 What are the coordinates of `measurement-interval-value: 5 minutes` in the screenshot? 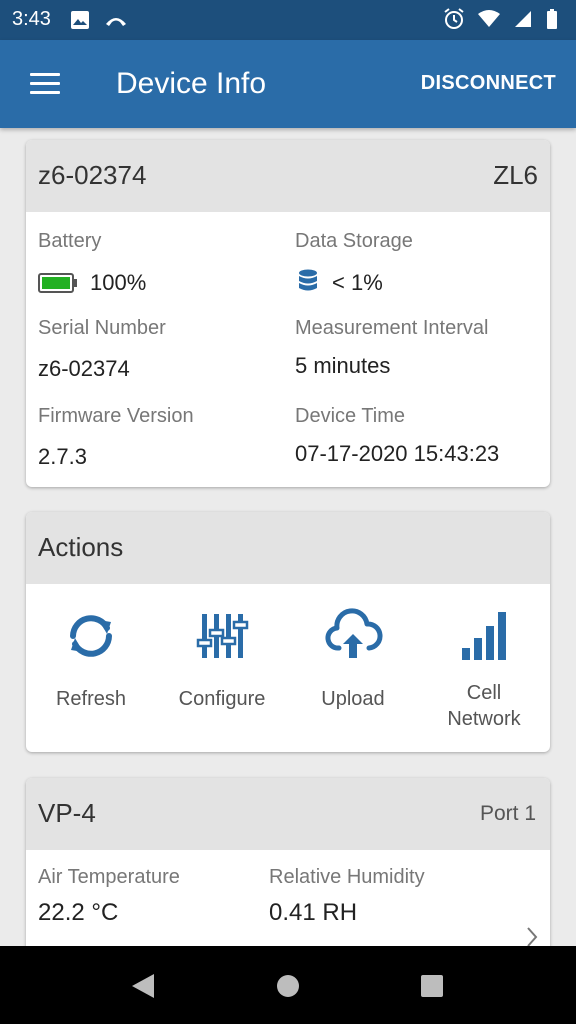 It's located at (343, 365).